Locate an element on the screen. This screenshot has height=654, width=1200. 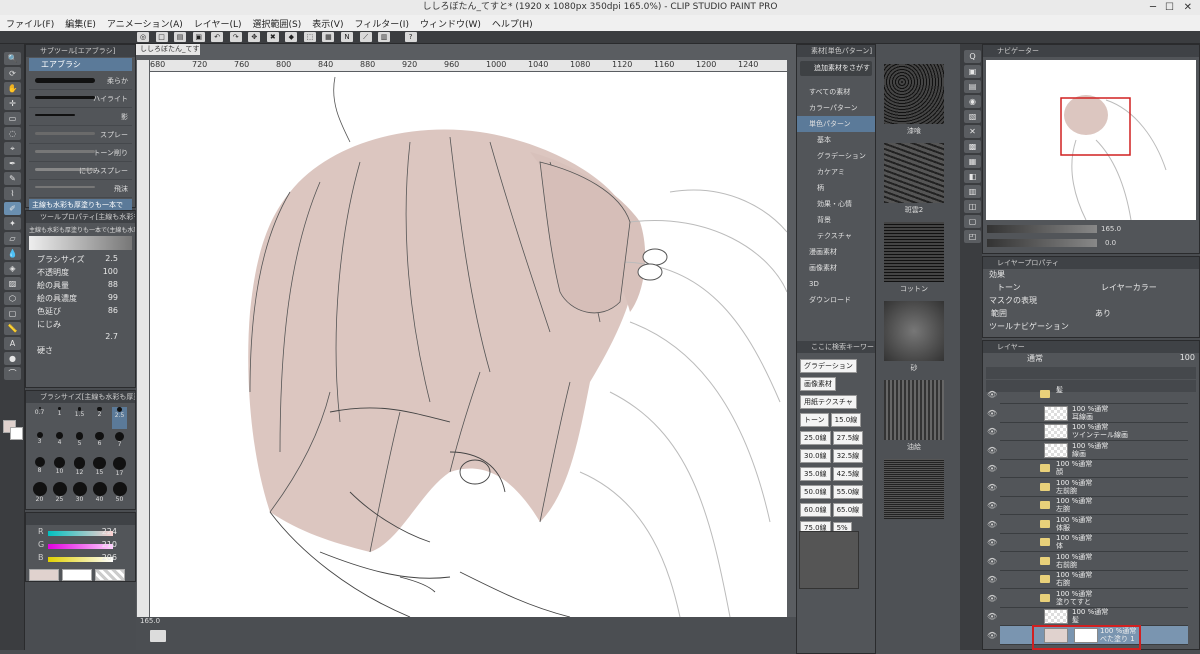
dock-icon: ▤ is located at coordinates (972, 86).